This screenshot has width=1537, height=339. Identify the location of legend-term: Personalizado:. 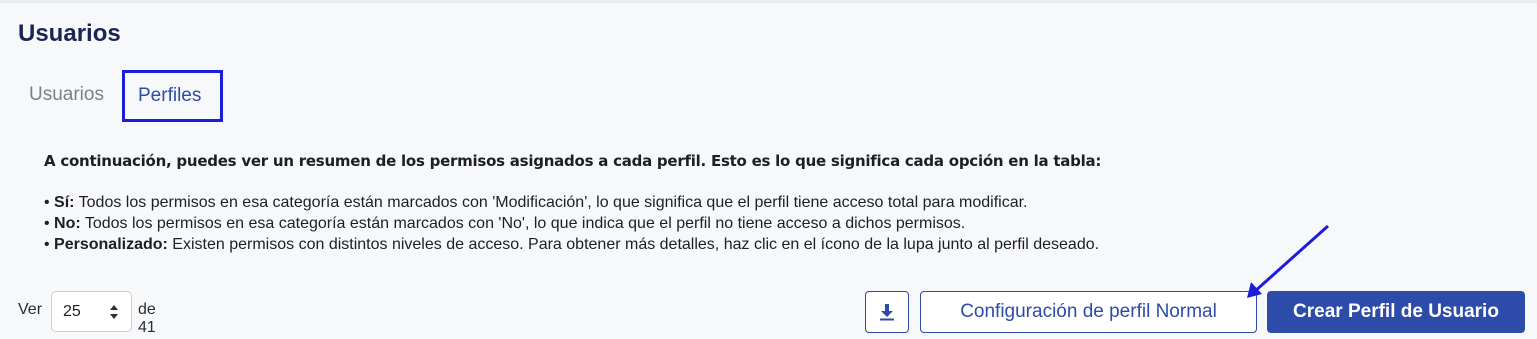
(111, 244).